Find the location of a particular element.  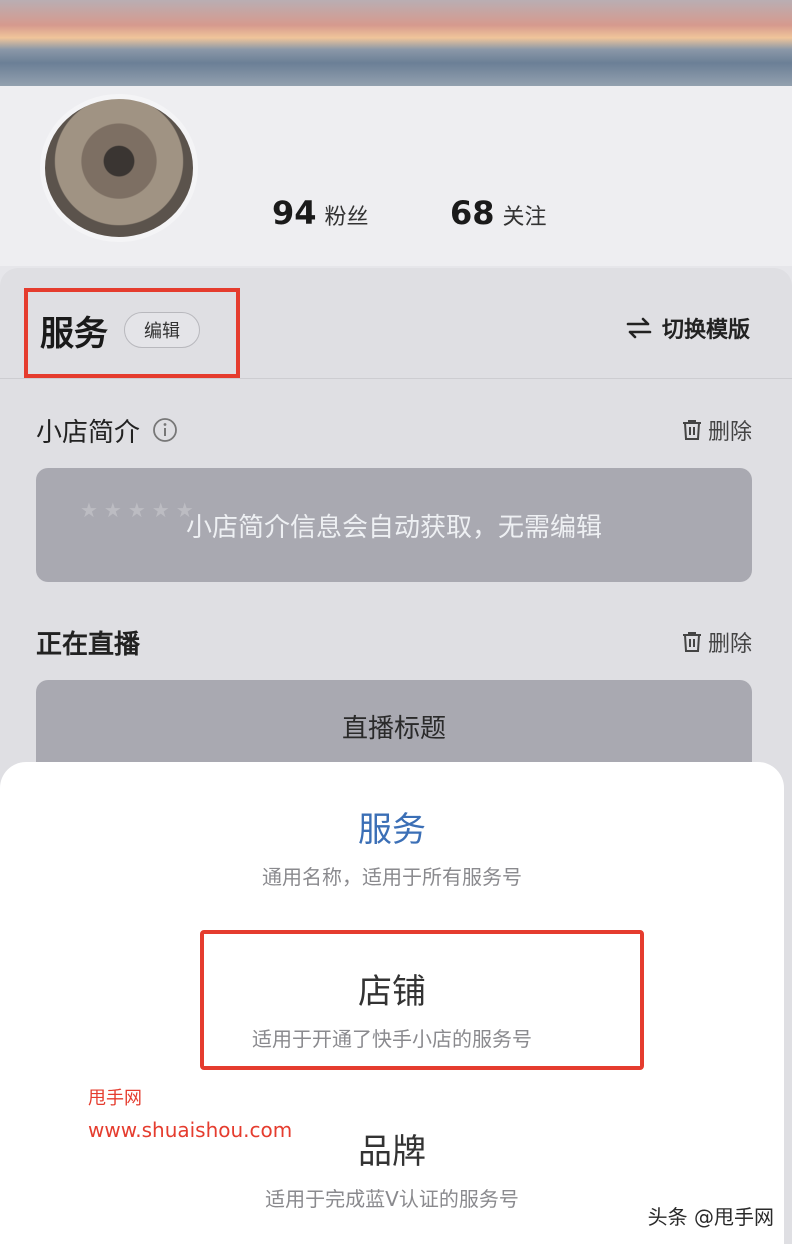

live-delete-button: 删除 is located at coordinates (716, 642).